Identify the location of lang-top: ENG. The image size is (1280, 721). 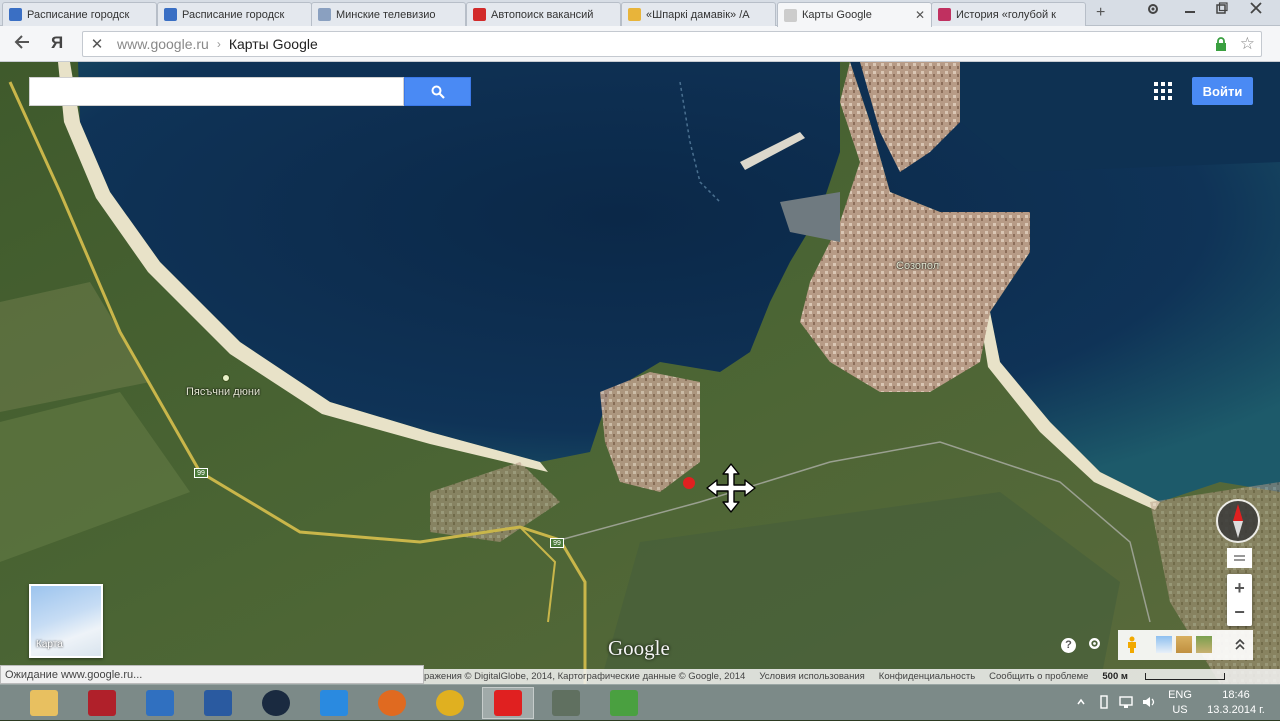
(1180, 695).